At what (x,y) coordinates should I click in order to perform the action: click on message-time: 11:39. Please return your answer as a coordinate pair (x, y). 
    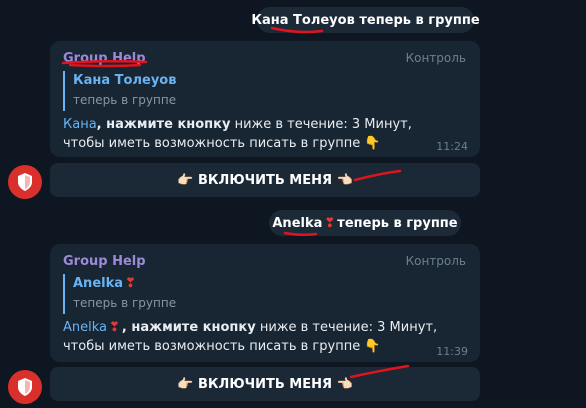
    Looking at the image, I should click on (452, 351).